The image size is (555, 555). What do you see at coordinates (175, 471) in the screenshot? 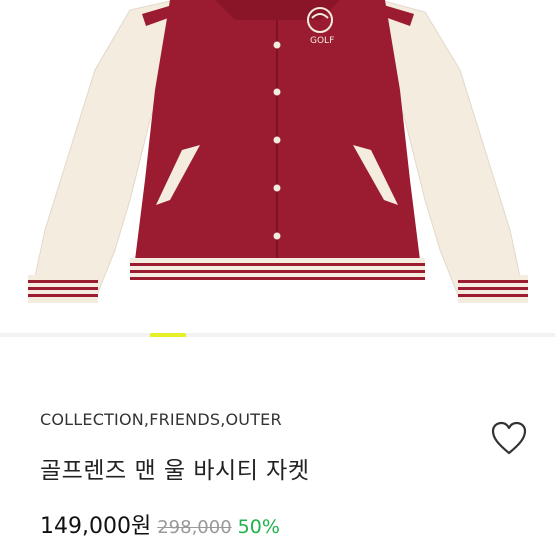
I see `product-title: 골프렌즈 맨 울 바시티 자켓` at bounding box center [175, 471].